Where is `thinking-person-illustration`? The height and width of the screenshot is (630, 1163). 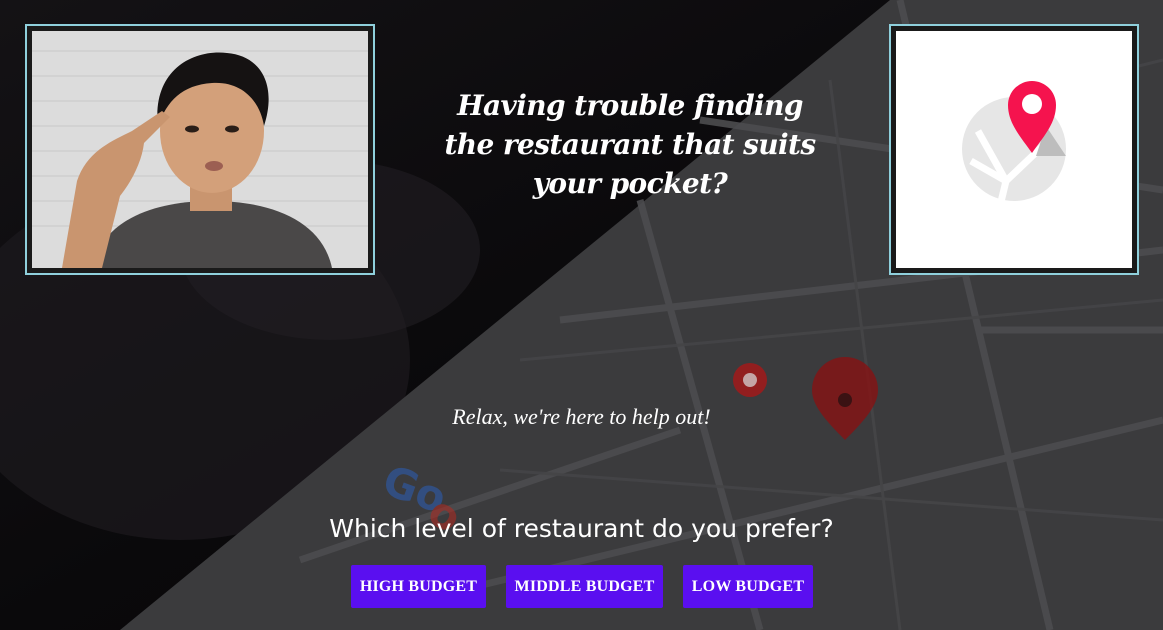 thinking-person-illustration is located at coordinates (200, 149).